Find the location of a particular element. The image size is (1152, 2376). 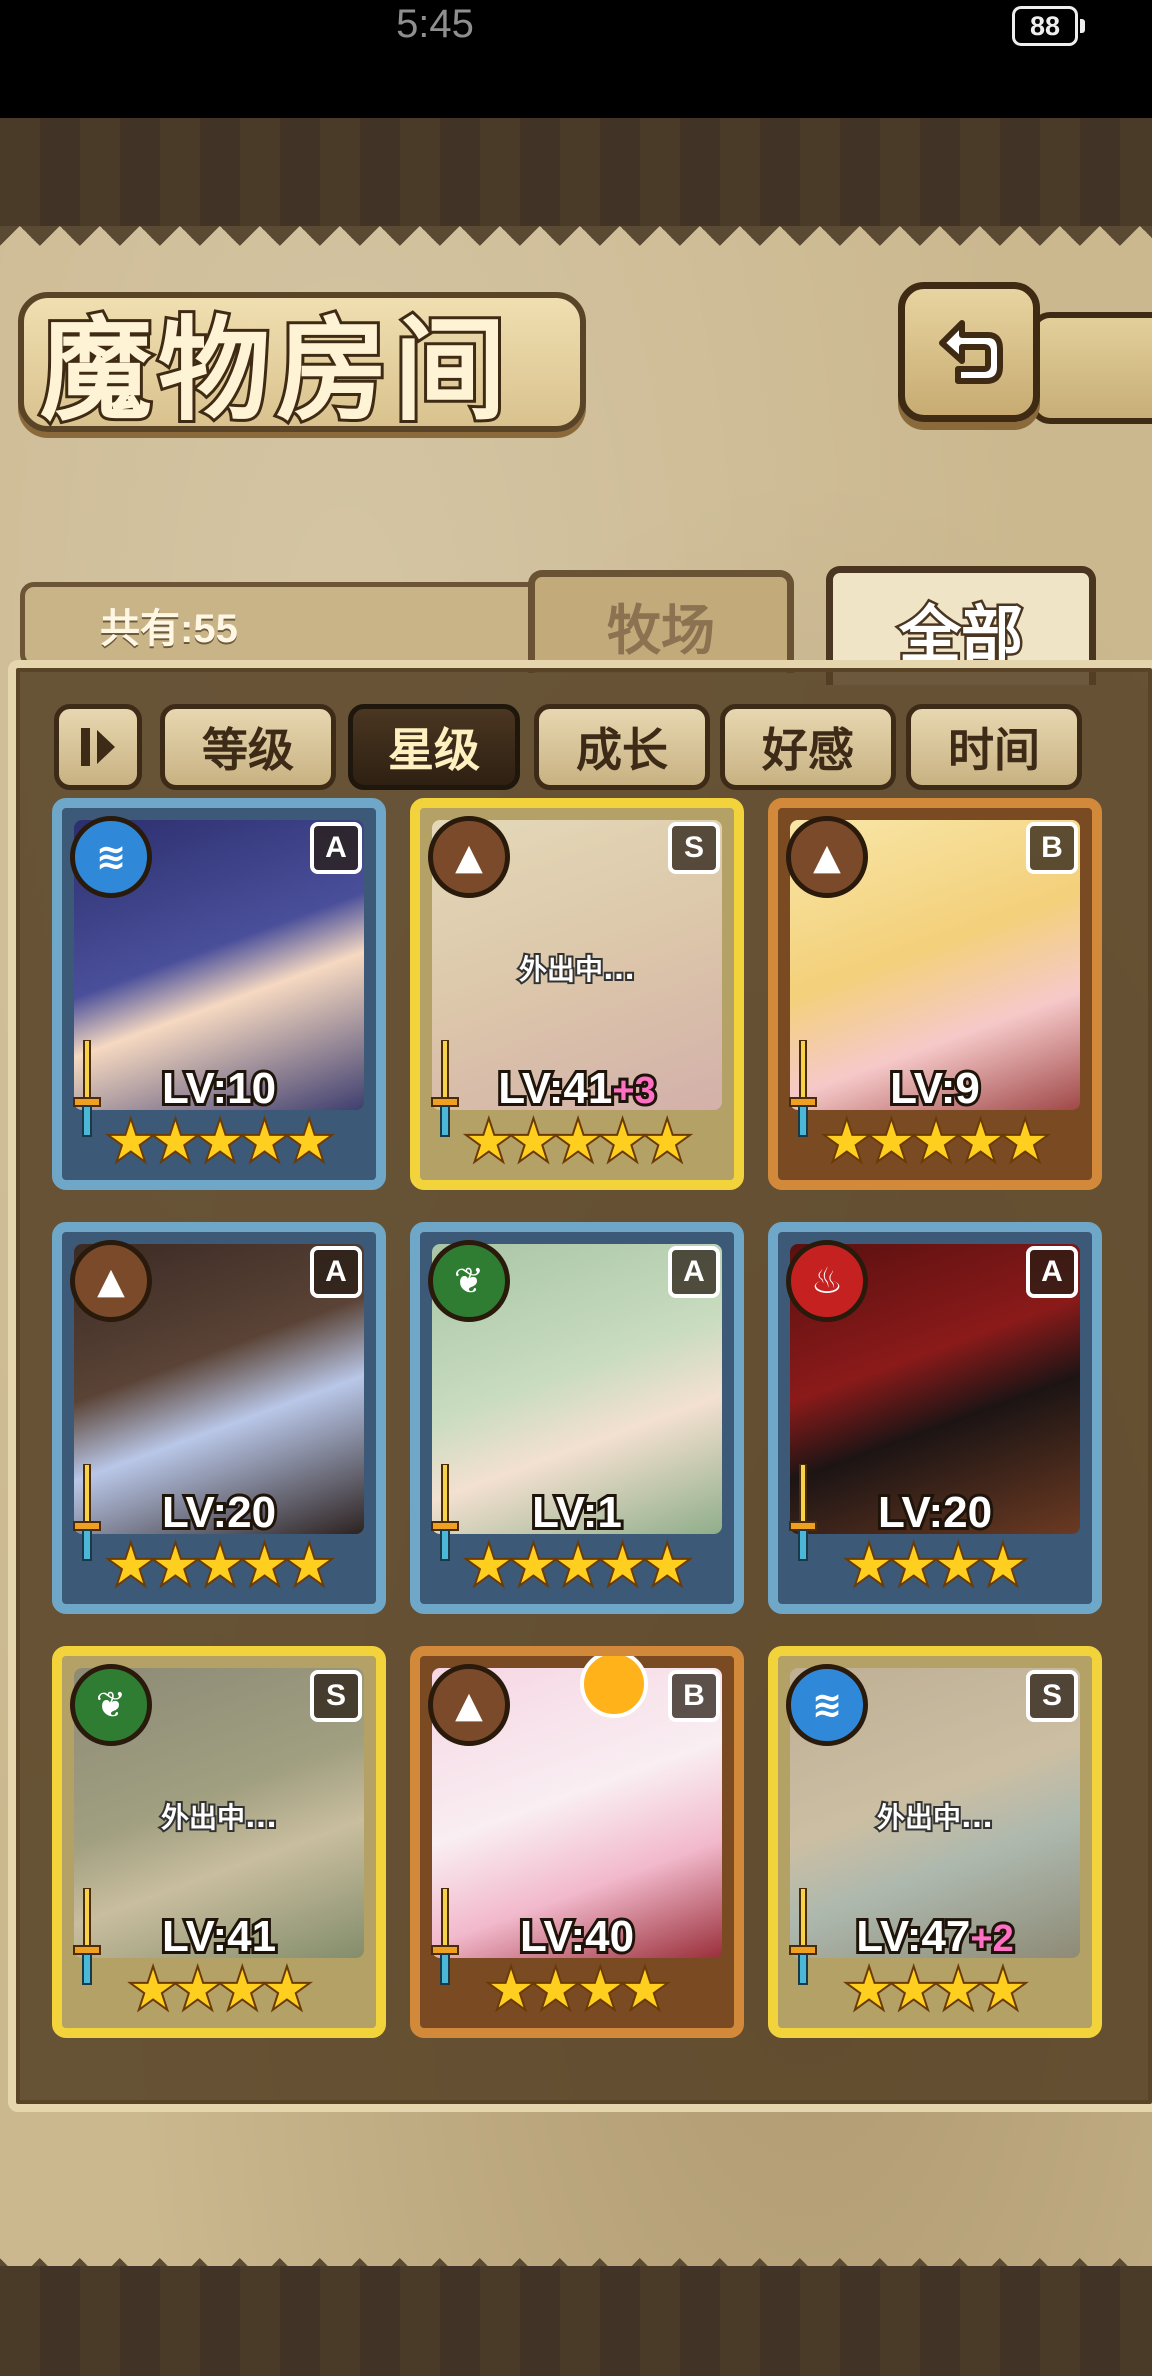

filter-growth: 成长 is located at coordinates (622, 747).